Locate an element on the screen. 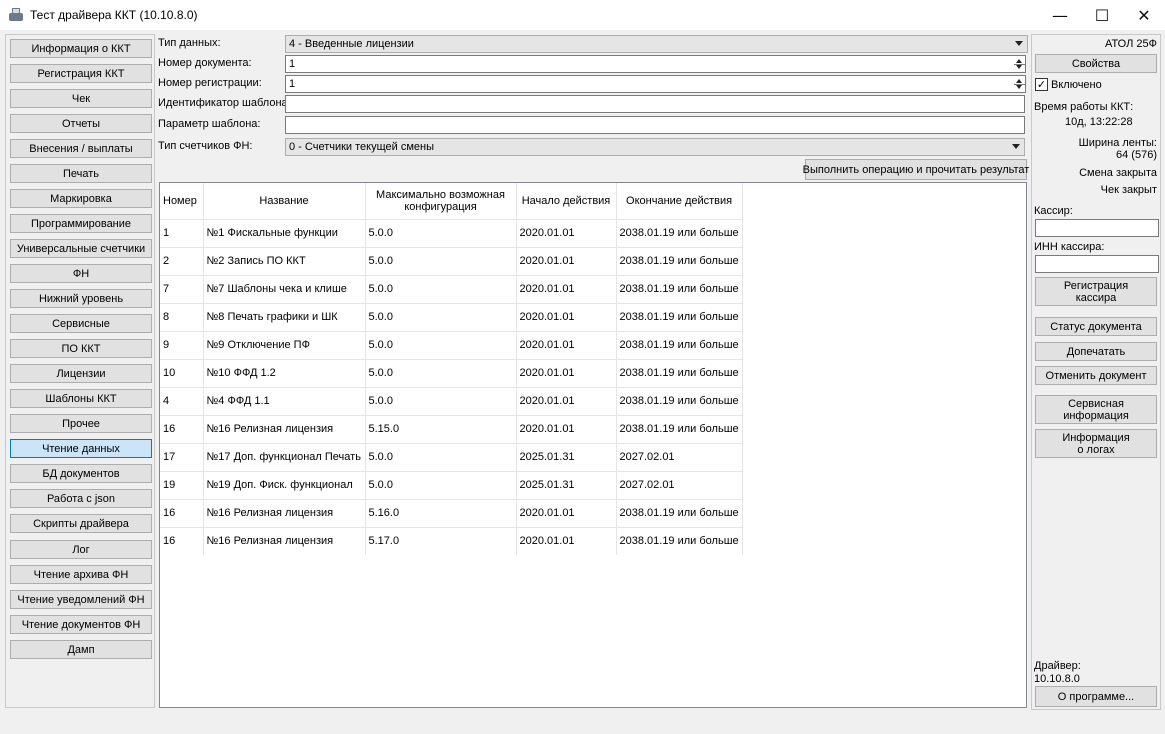 The image size is (1165, 734). nav-low-level-button: Нижний уровень is located at coordinates (81, 298).